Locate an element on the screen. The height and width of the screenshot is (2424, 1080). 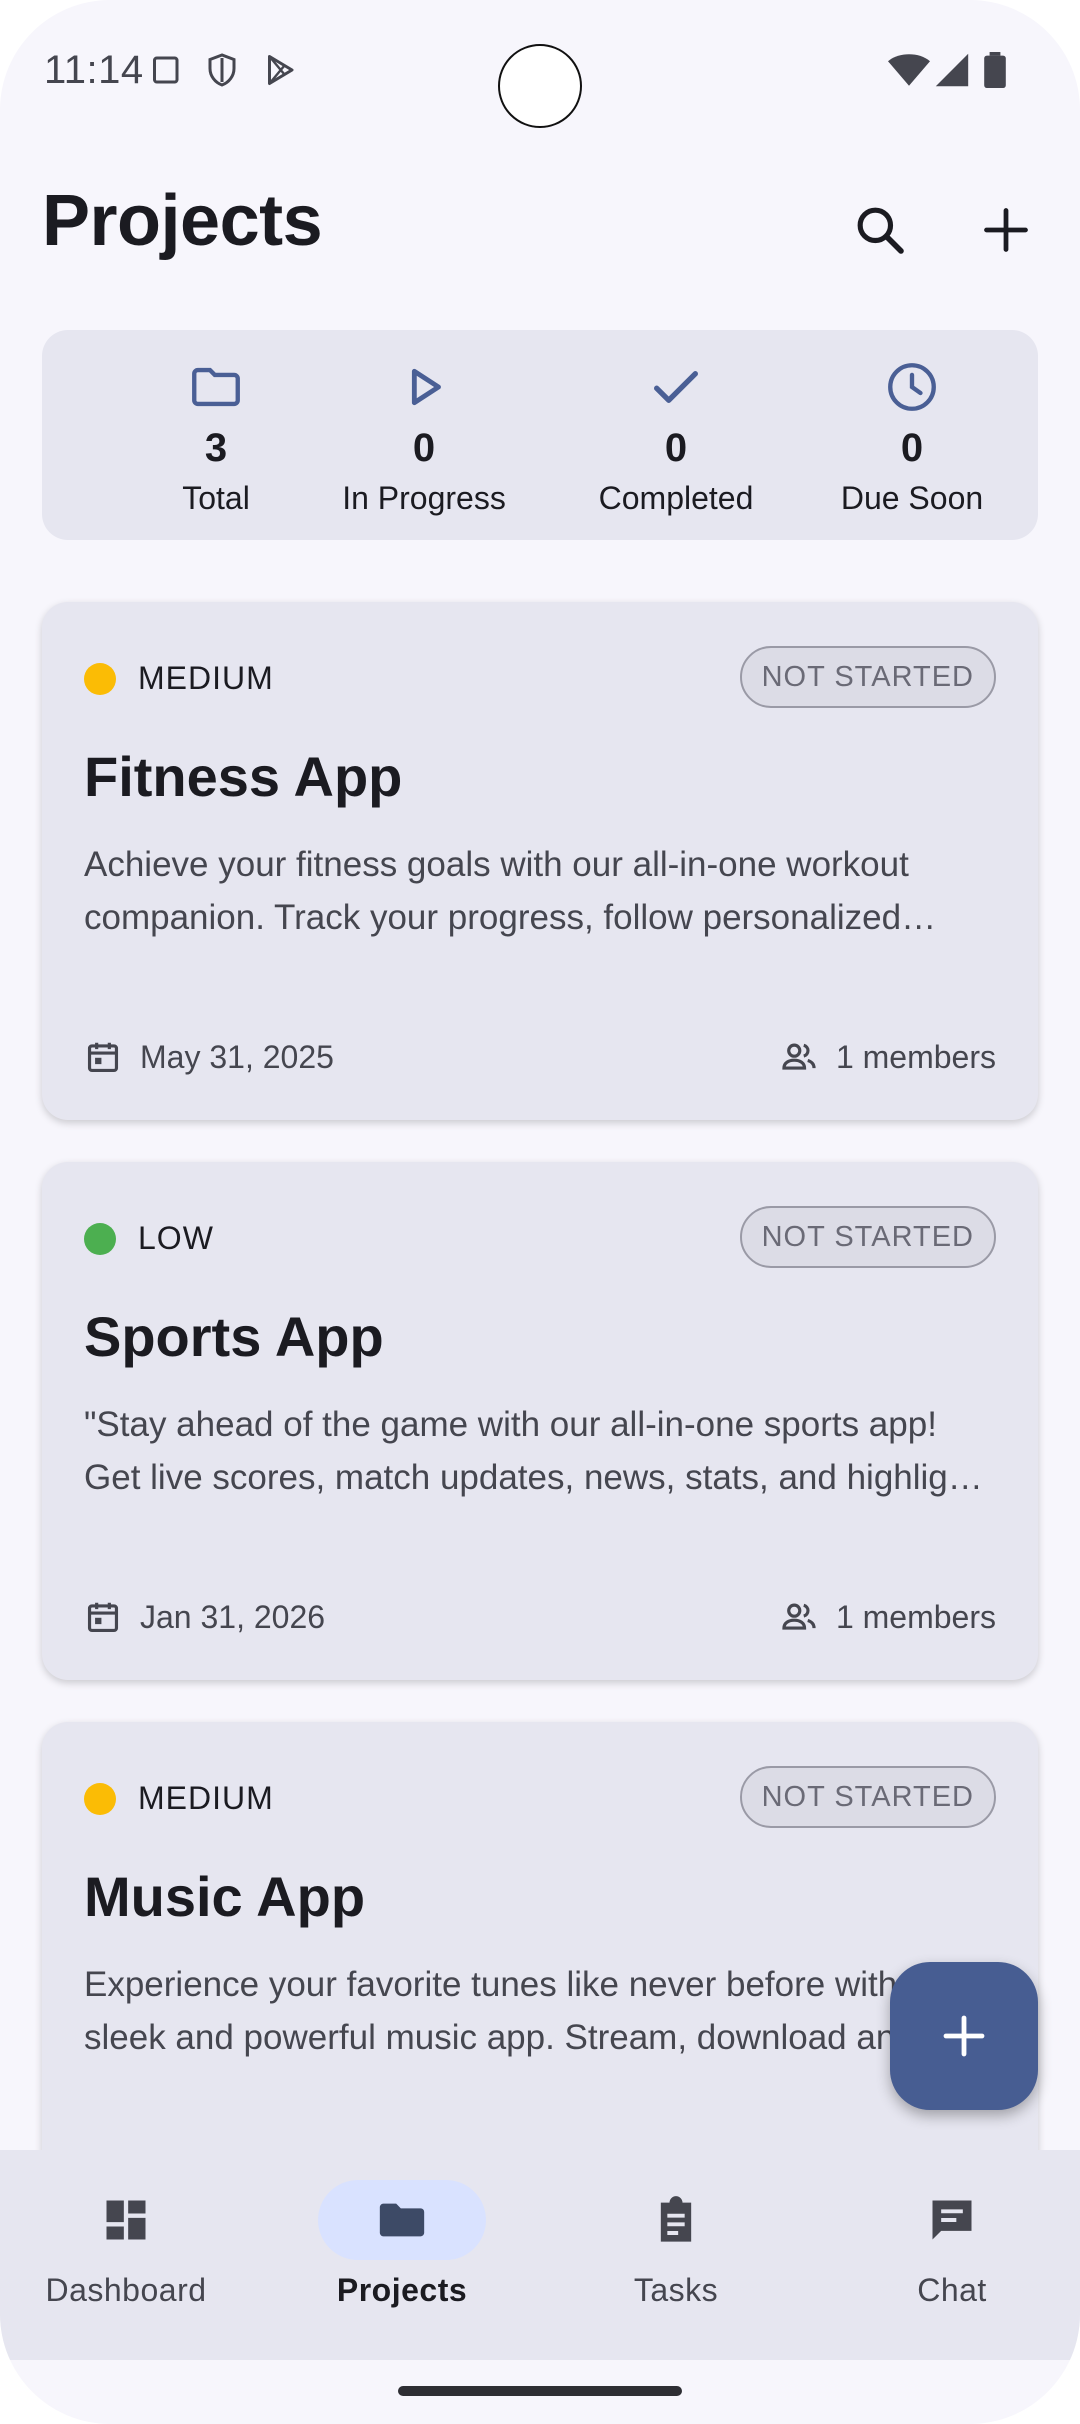
nav-chat: Chat is located at coordinates (951, 2244).